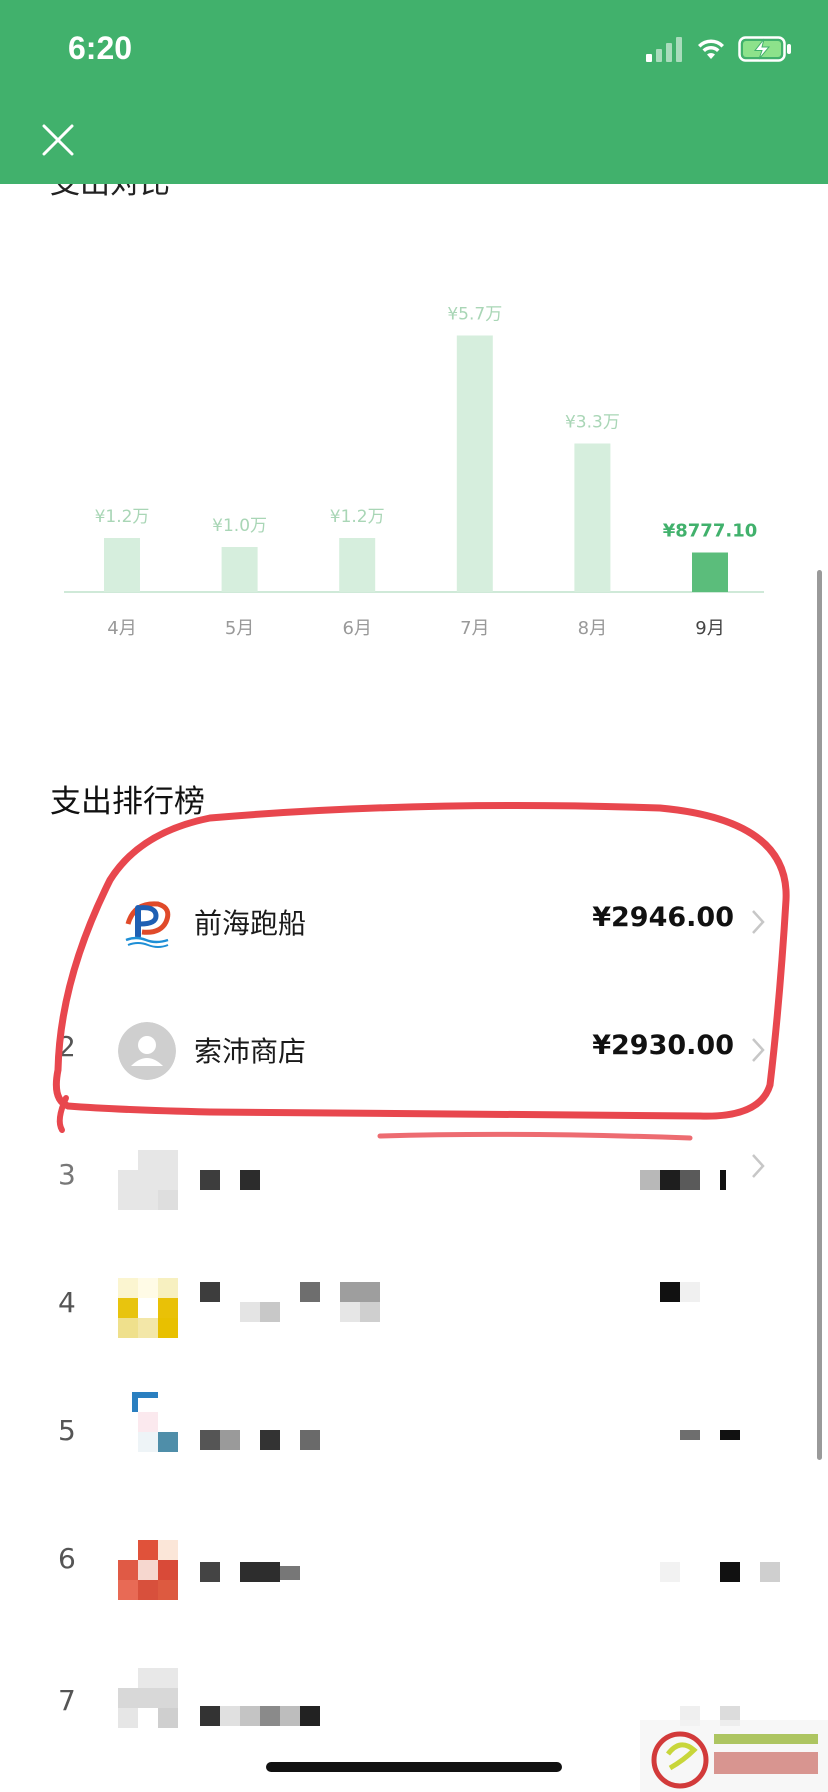 This screenshot has width=828, height=1792. What do you see at coordinates (239, 628) in the screenshot?
I see `chart-category-label: 5月` at bounding box center [239, 628].